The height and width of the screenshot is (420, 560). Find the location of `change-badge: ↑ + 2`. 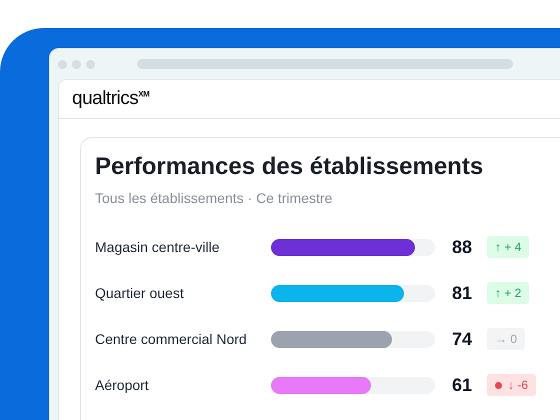

change-badge: ↑ + 2 is located at coordinates (508, 293).